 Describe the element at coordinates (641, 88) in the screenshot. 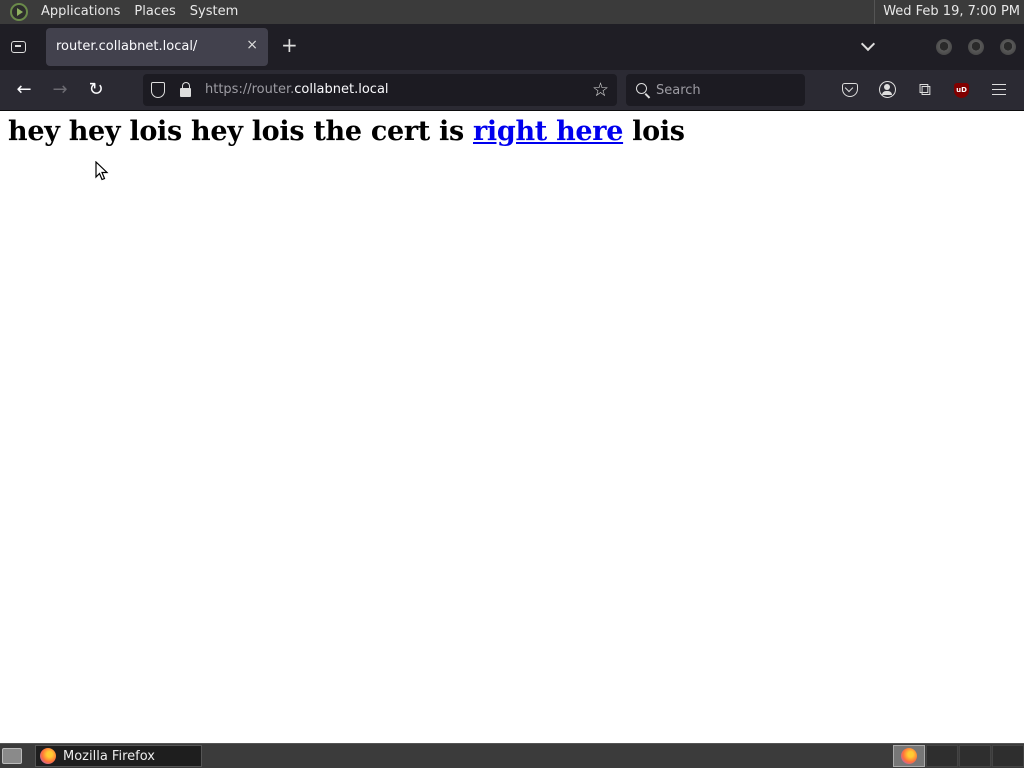

I see `search-icon` at that location.